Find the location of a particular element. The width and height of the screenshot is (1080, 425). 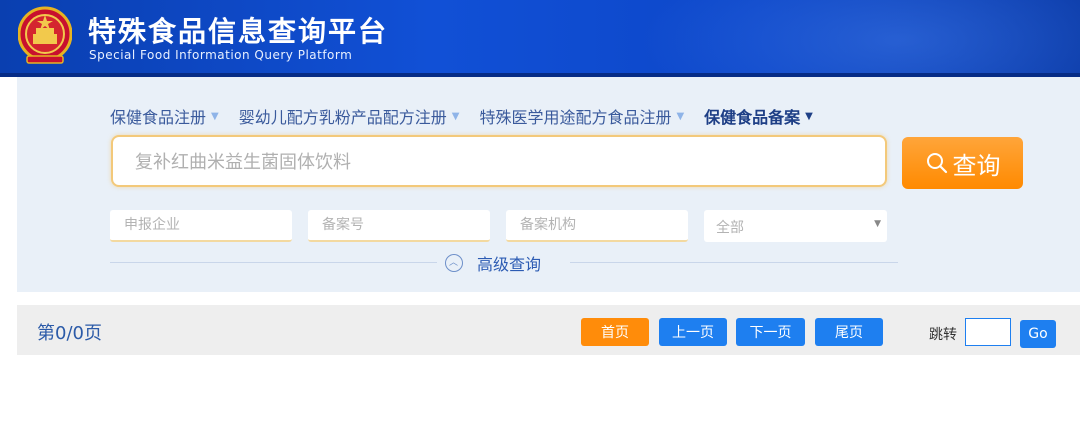

tab-infant-formula-registration: 婴幼儿配方乳粉产品配方注册 ▼ is located at coordinates (349, 116).